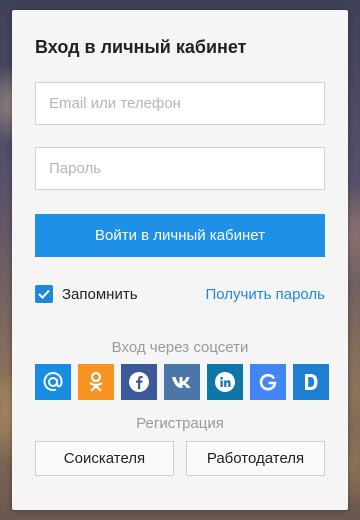 This screenshot has width=360, height=520. What do you see at coordinates (180, 168) in the screenshot?
I see `password-field` at bounding box center [180, 168].